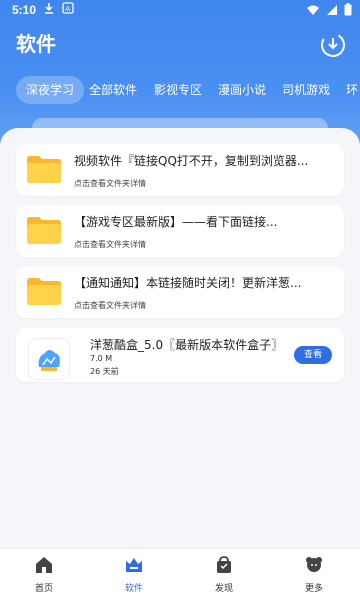 This screenshot has width=360, height=601. I want to click on nav-label: 更多, so click(313, 589).